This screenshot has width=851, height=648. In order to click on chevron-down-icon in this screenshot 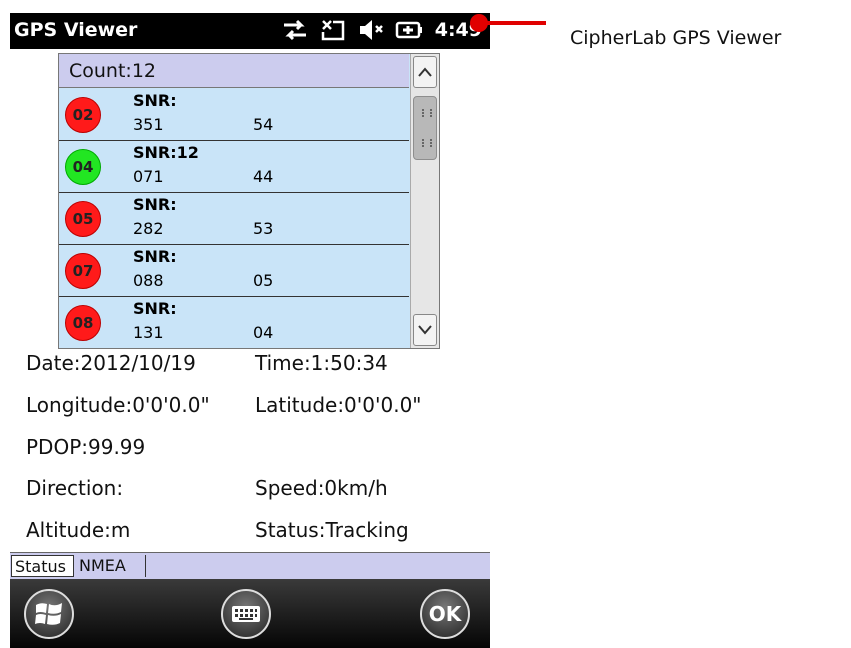, I will do `click(425, 330)`.